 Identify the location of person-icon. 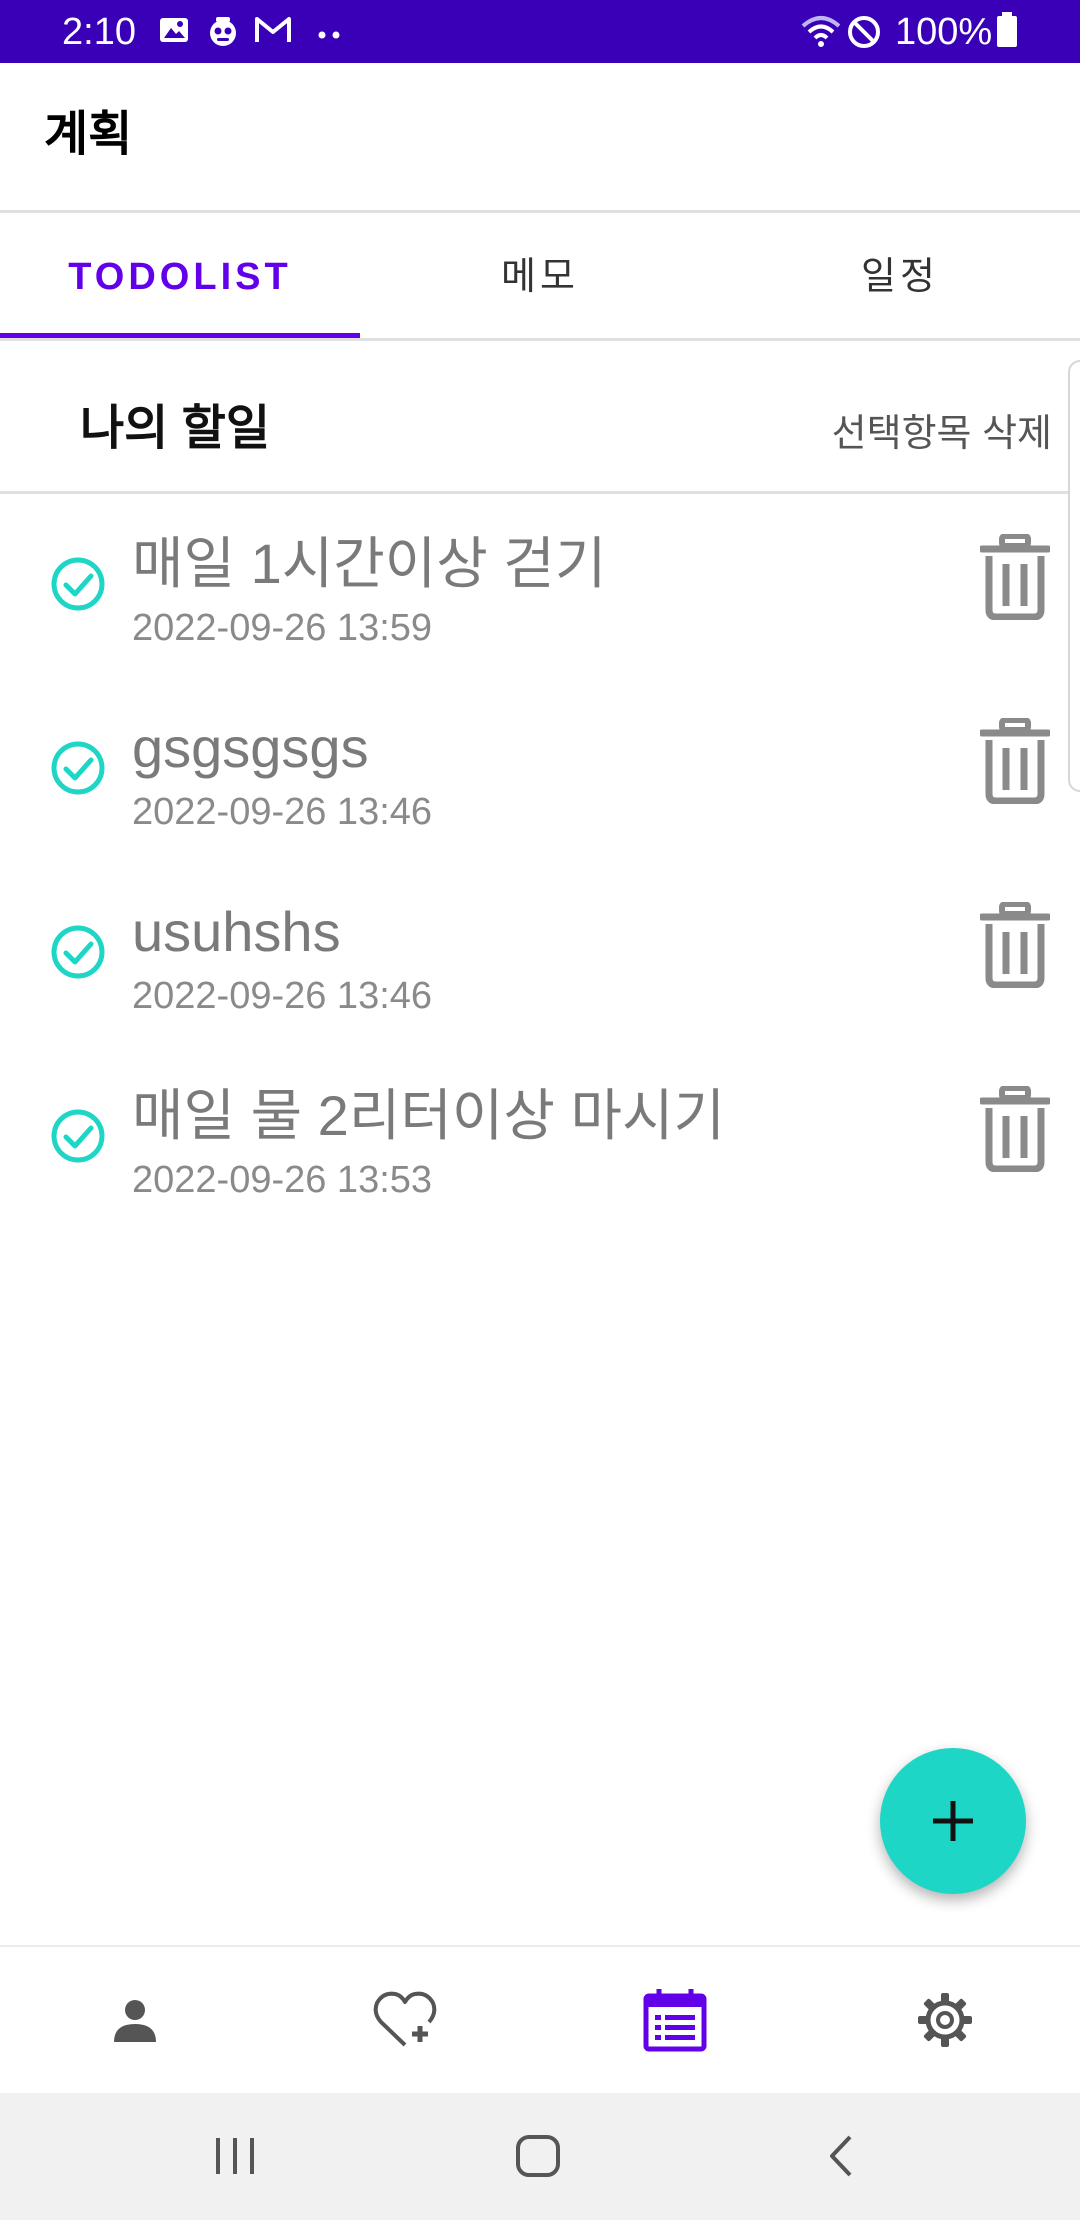
(135, 2021).